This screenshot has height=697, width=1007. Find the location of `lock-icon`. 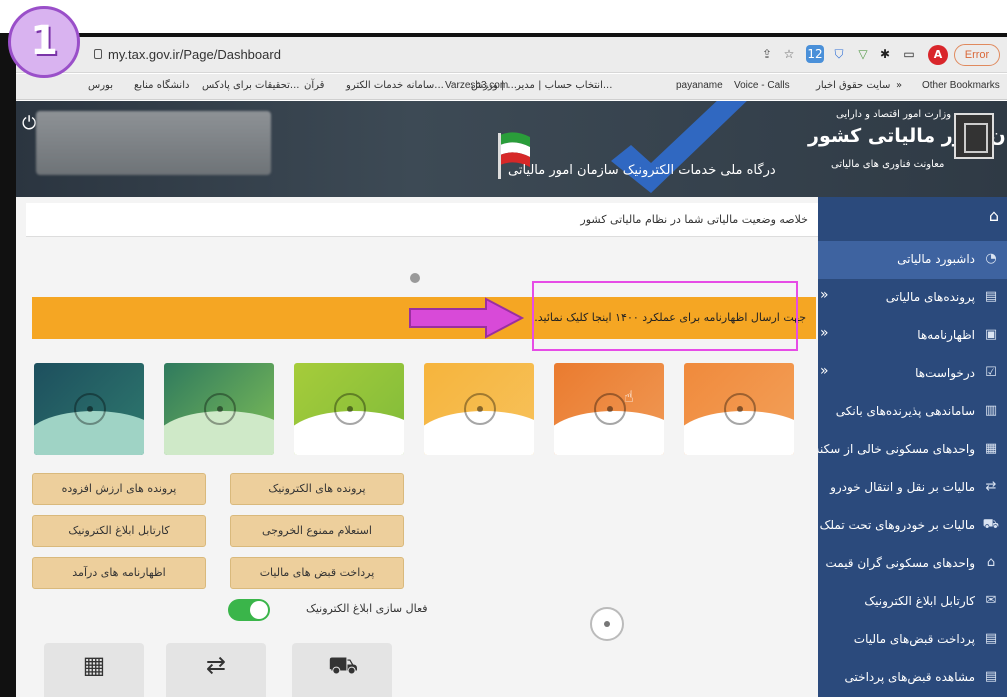

lock-icon is located at coordinates (98, 54).